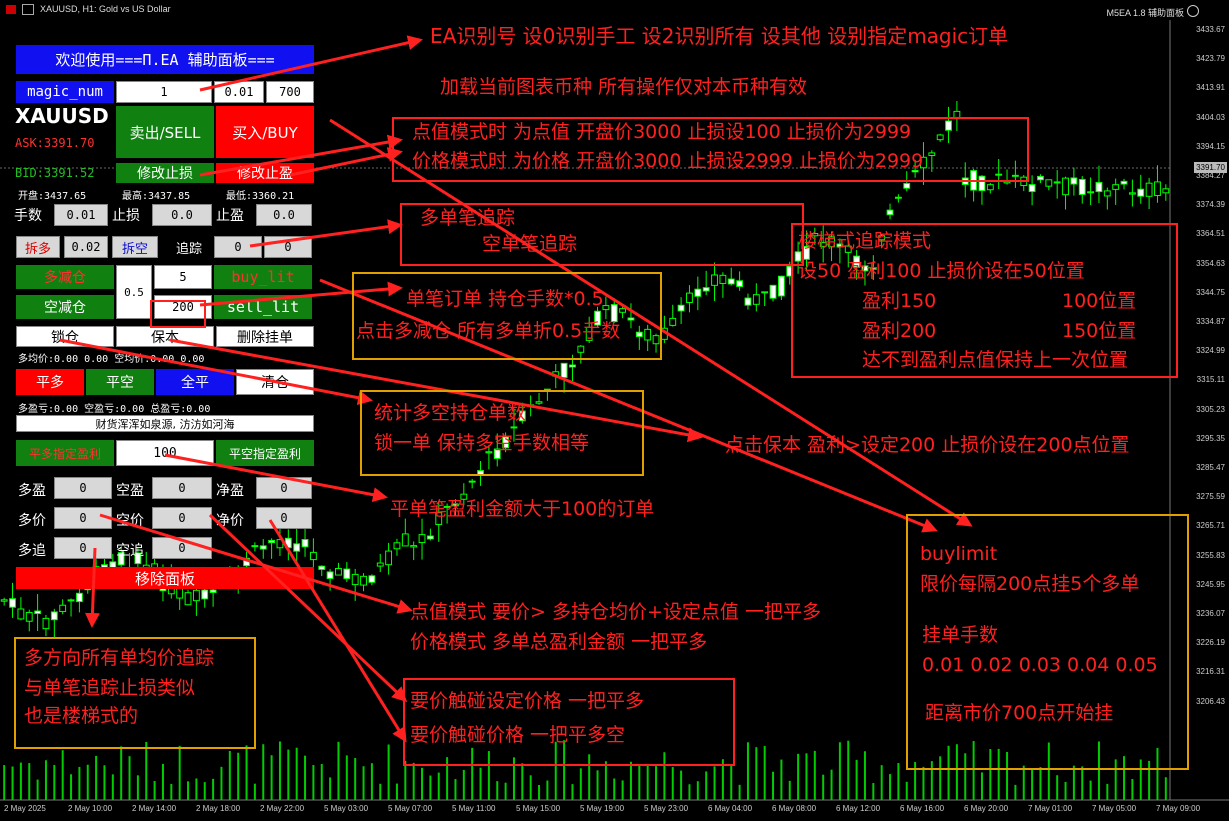 Image resolution: width=1229 pixels, height=821 pixels. I want to click on annotation-buylimit-title: buylimit, so click(959, 554).